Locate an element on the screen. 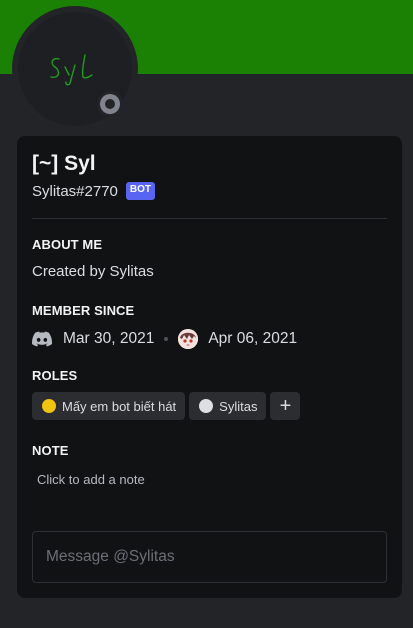 This screenshot has height=628, width=413. offline-status-icon is located at coordinates (110, 104).